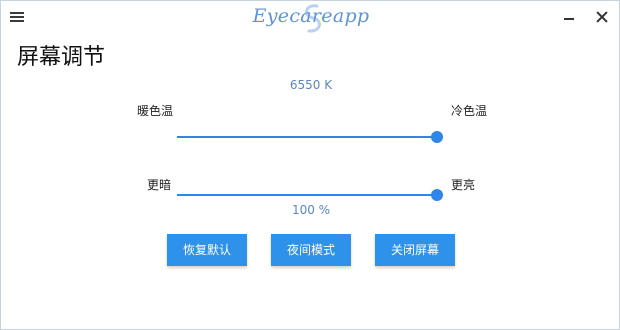 This screenshot has width=620, height=330. I want to click on hamburger-menu-icon, so click(17, 17).